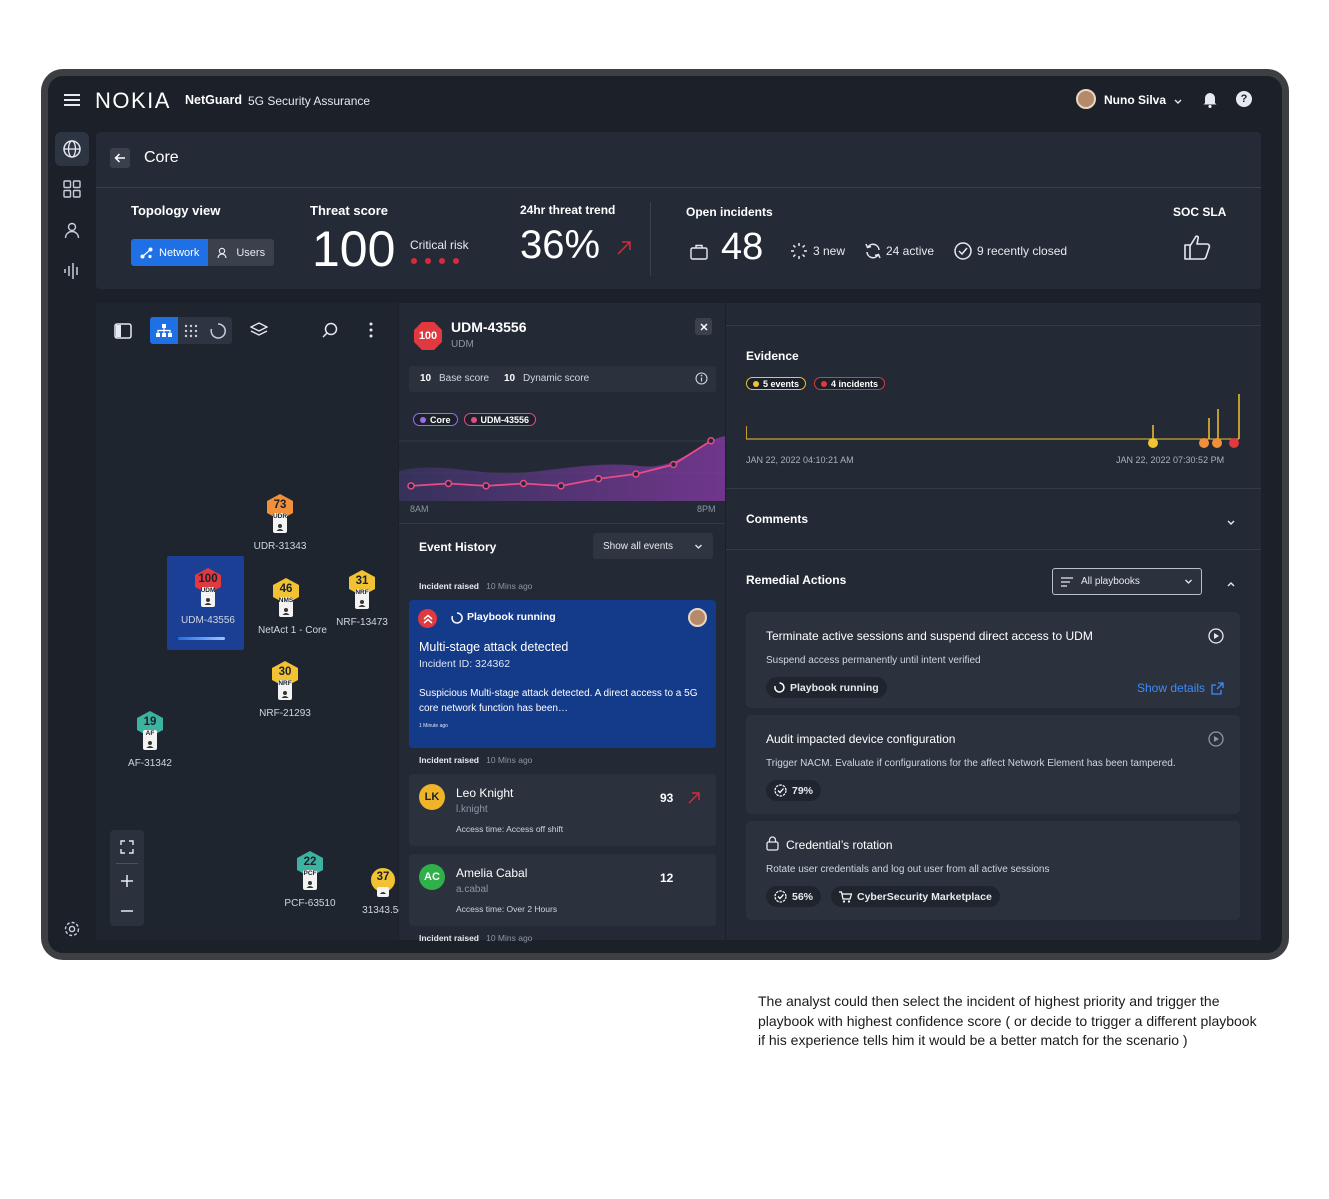 This screenshot has width=1329, height=1199. Describe the element at coordinates (562, 468) in the screenshot. I see `score-trend-chart` at that location.